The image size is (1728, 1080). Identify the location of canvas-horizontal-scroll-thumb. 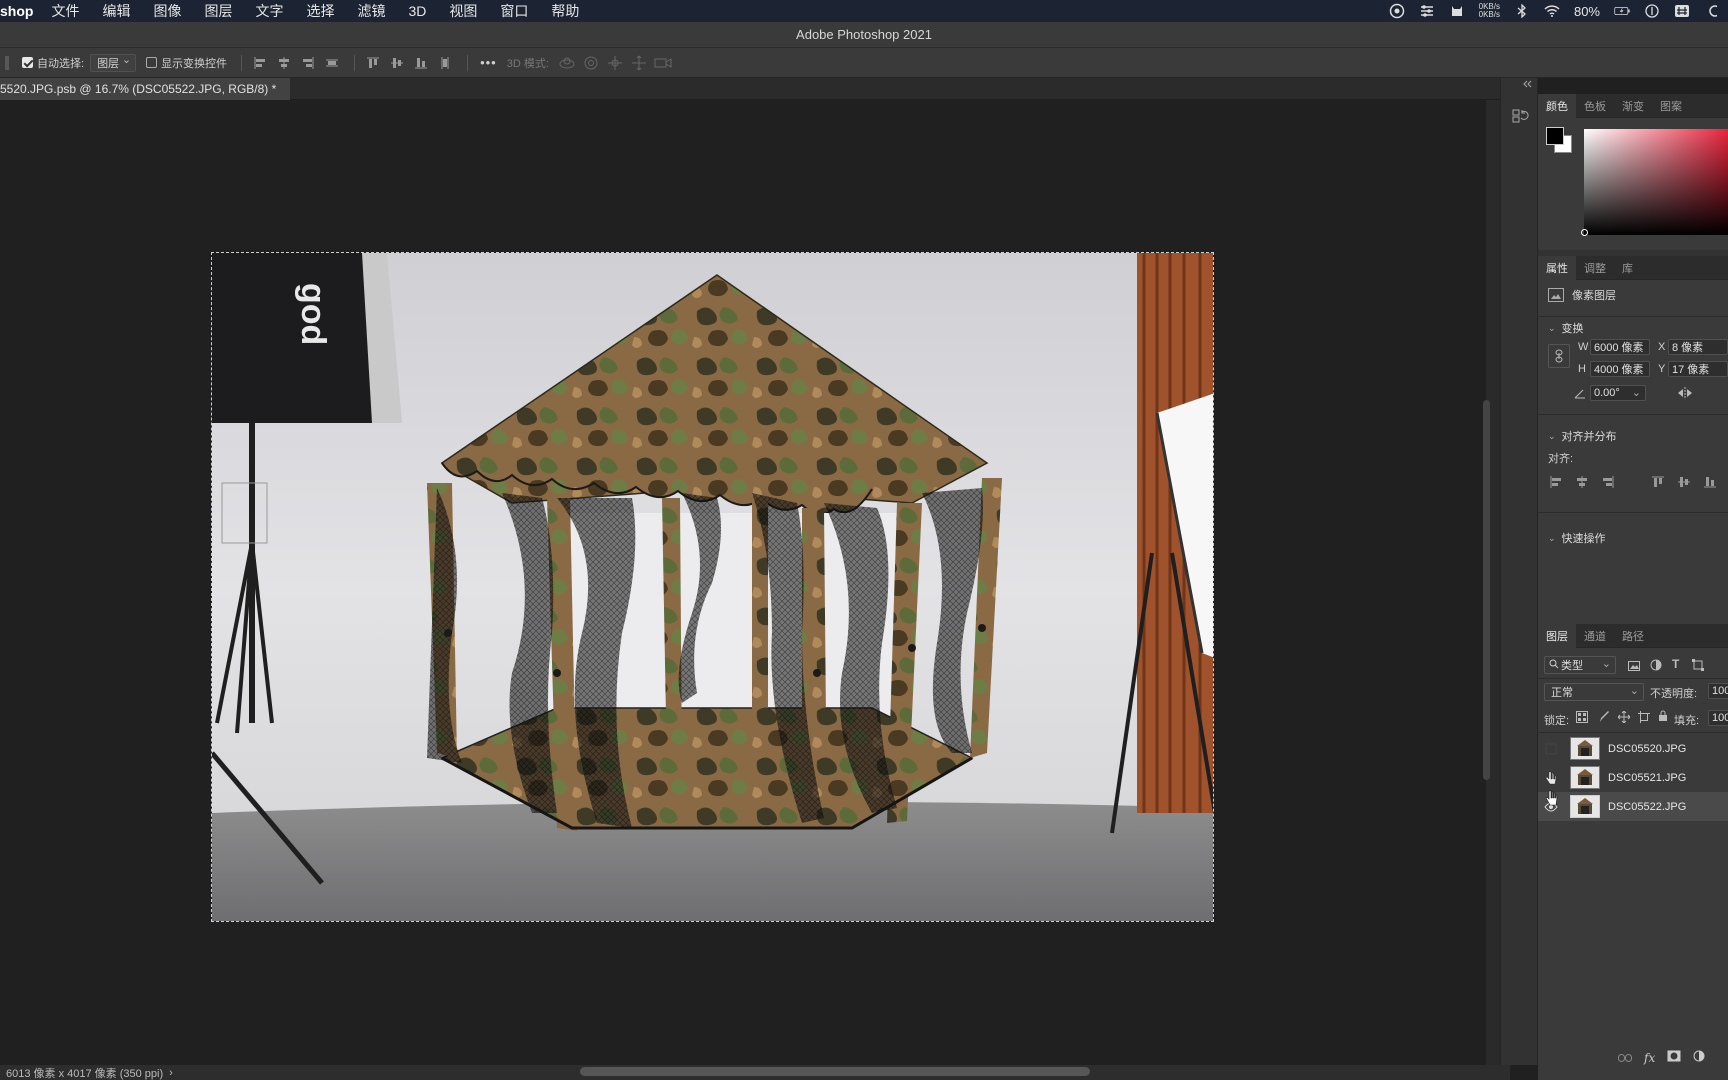
(835, 1071).